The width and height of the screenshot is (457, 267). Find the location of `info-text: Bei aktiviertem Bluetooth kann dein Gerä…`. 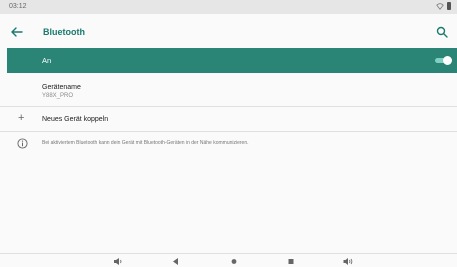

info-text: Bei aktiviertem Bluetooth kann dein Gerä… is located at coordinates (145, 143).